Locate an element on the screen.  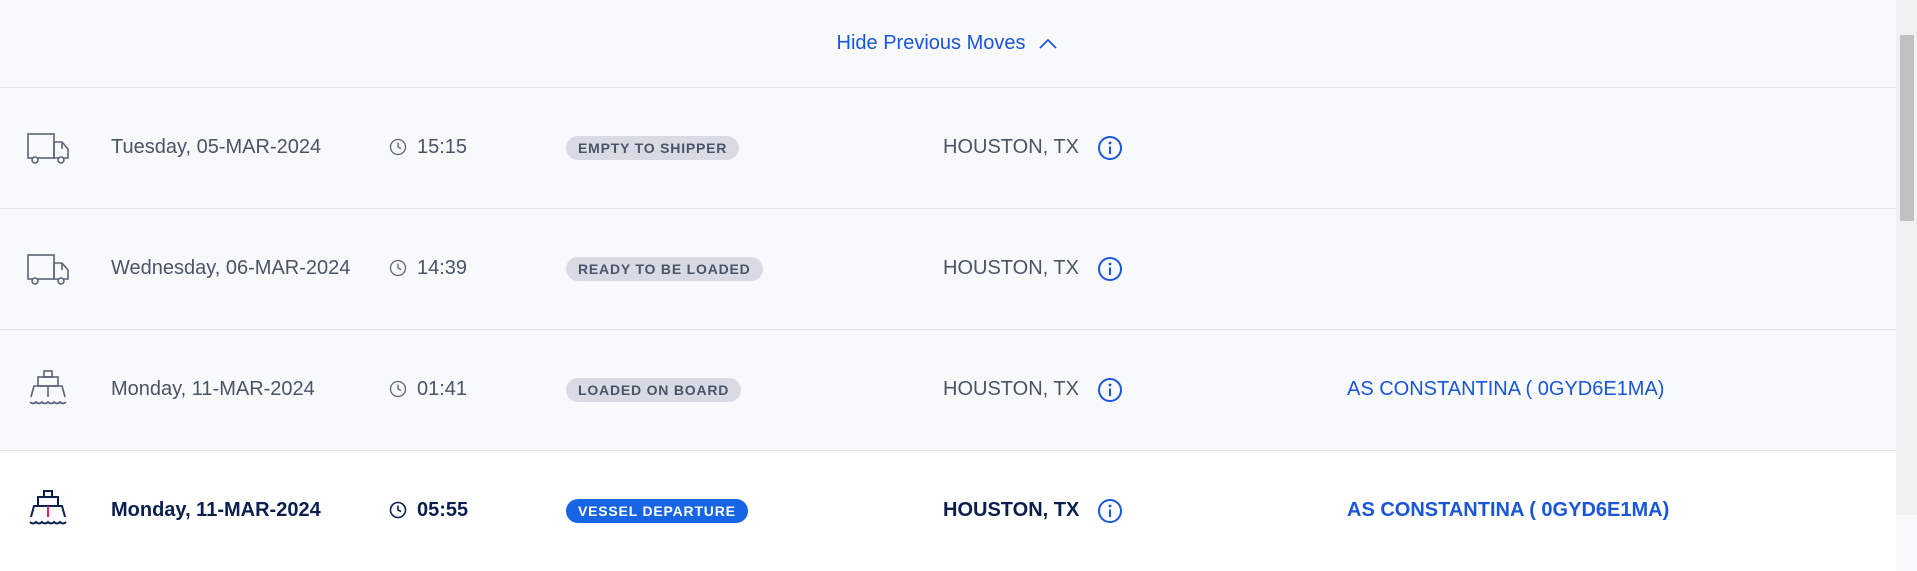
event-time: 05:55 is located at coordinates (443, 510).